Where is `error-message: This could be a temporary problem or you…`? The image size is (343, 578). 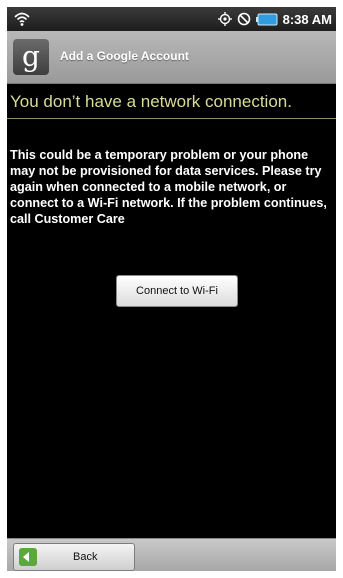 error-message: This could be a temporary problem or you… is located at coordinates (168, 187).